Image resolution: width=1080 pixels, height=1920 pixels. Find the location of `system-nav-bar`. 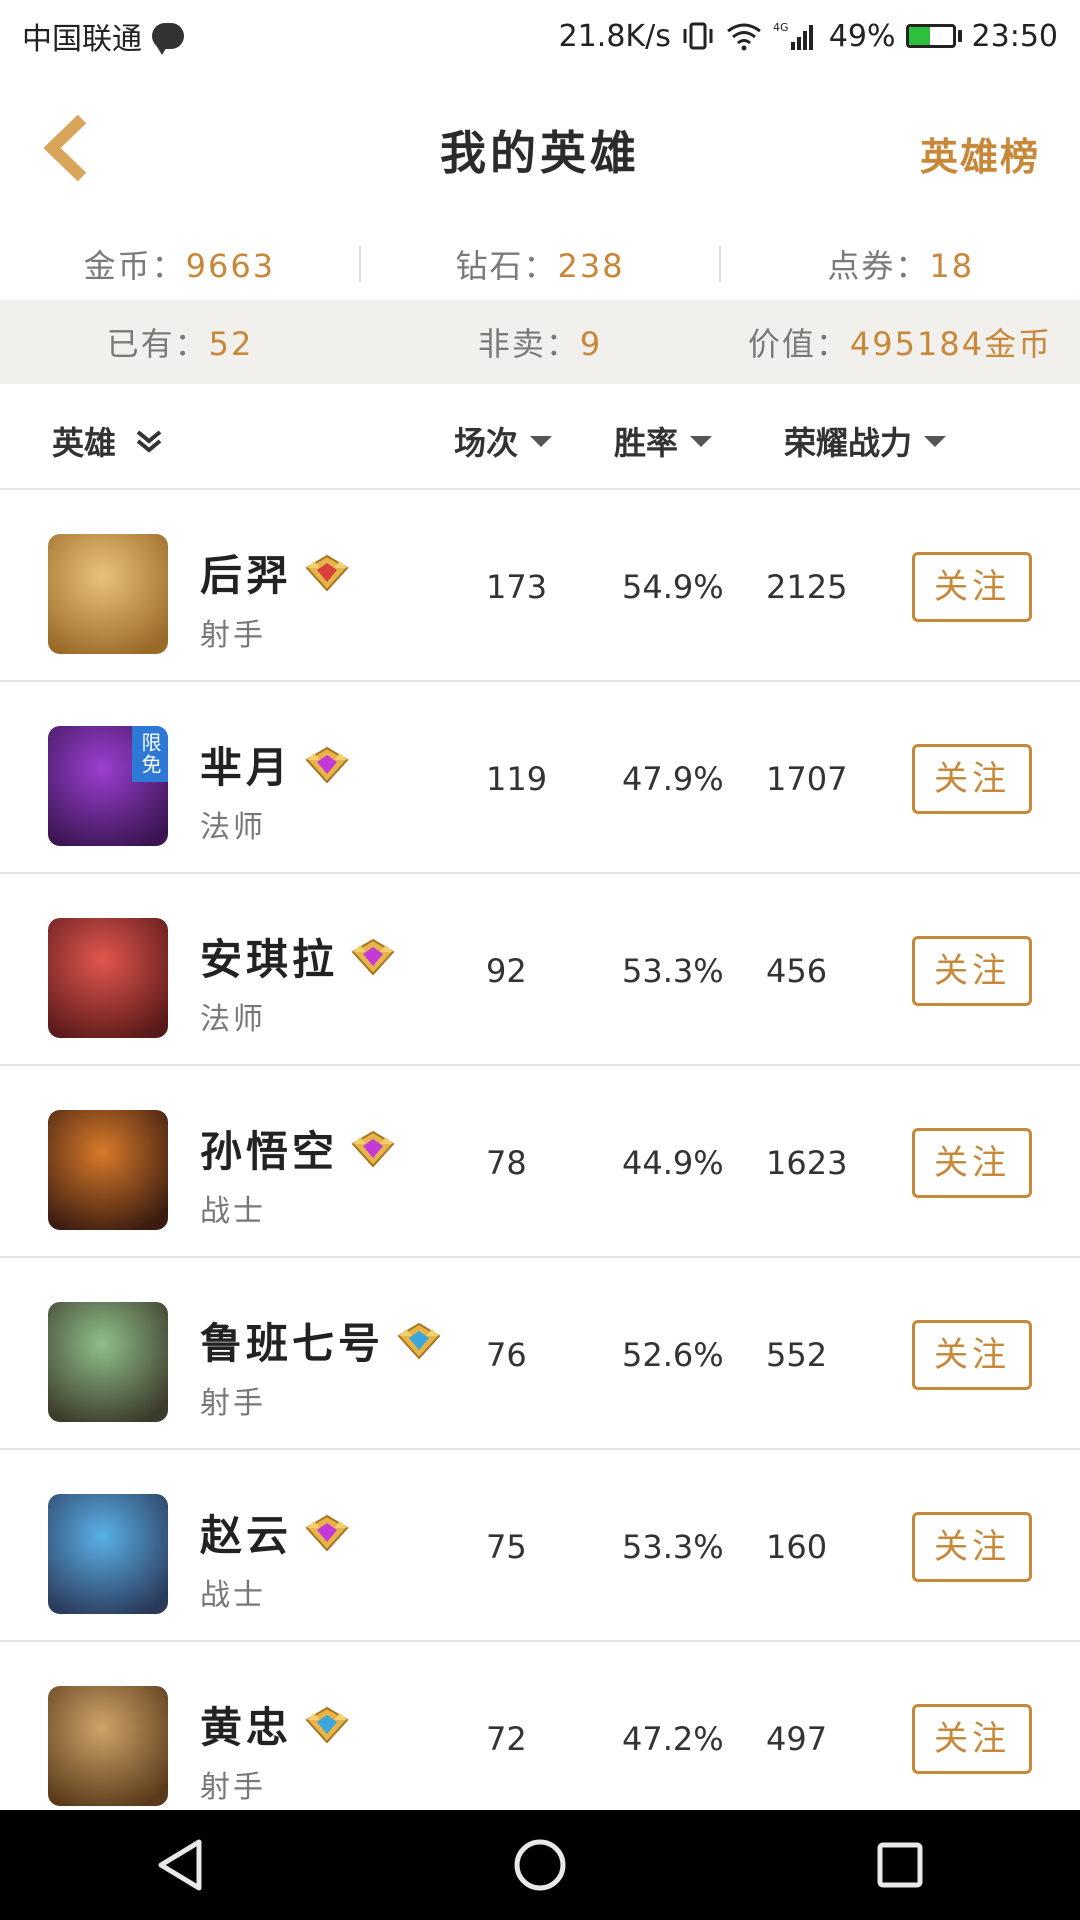

system-nav-bar is located at coordinates (540, 1865).